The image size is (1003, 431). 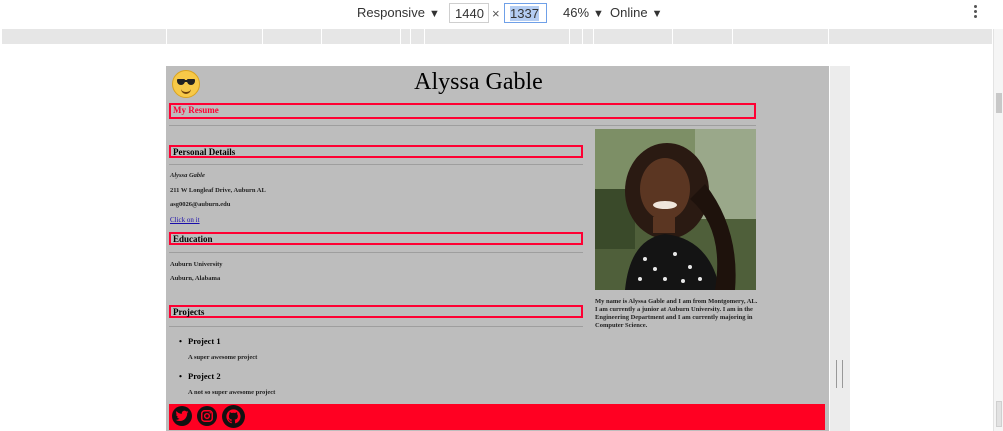 I want to click on profile-photo, so click(x=675, y=209).